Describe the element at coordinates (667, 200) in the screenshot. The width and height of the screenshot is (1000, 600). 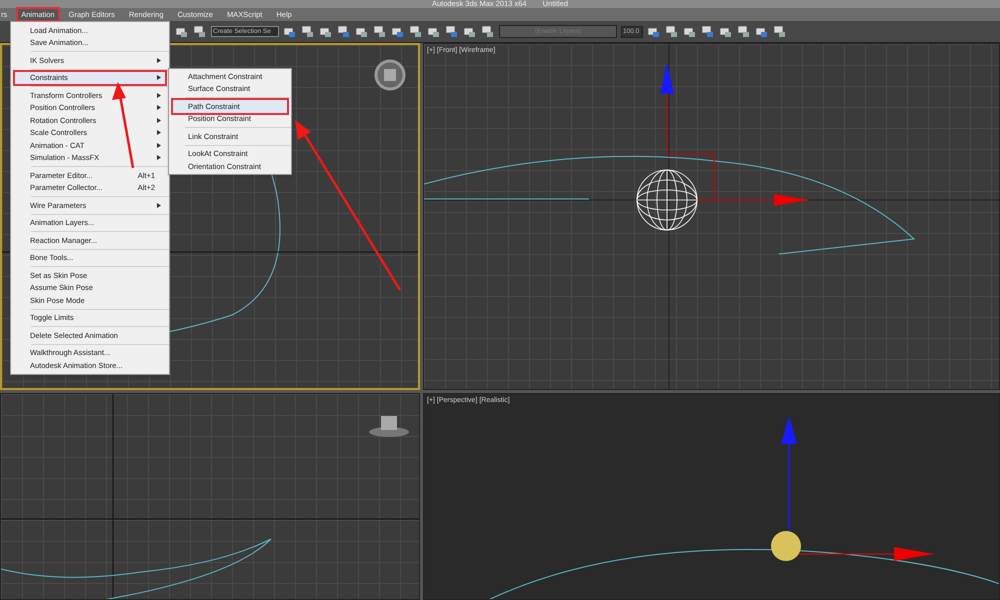
I see `wireframe-sphere` at that location.